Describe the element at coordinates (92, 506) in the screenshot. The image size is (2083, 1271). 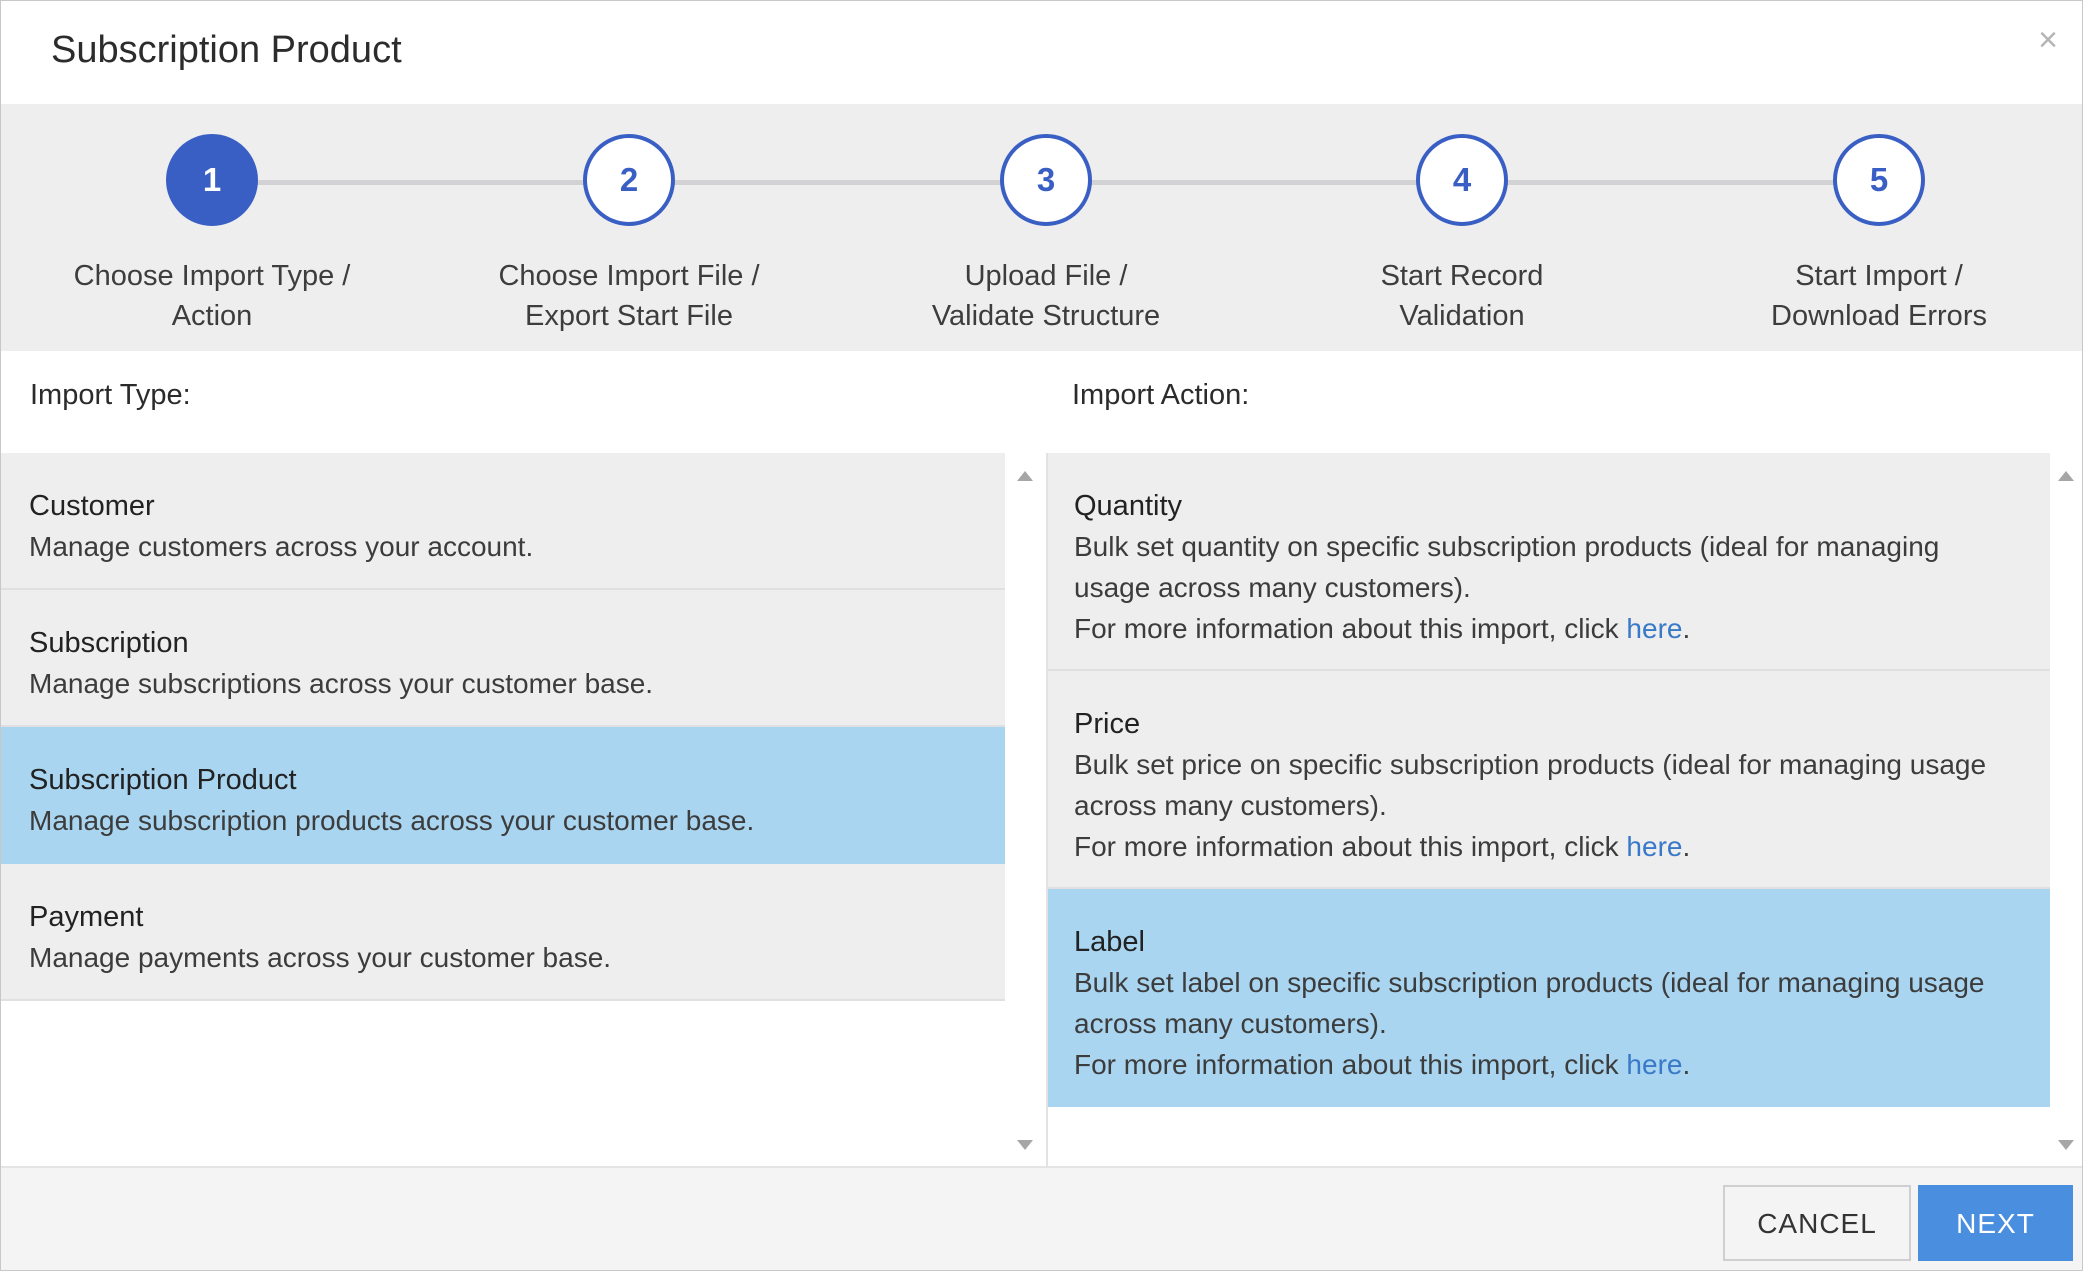
I see `list-item-title: Customer` at that location.